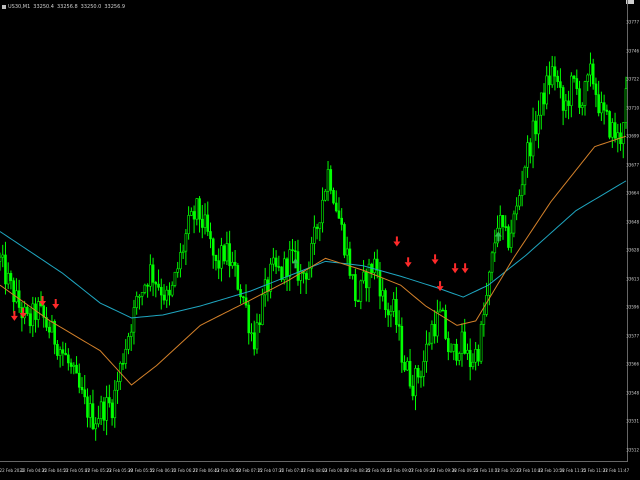  Describe the element at coordinates (632, 108) in the screenshot. I see `price-axis-label: 33710` at that location.